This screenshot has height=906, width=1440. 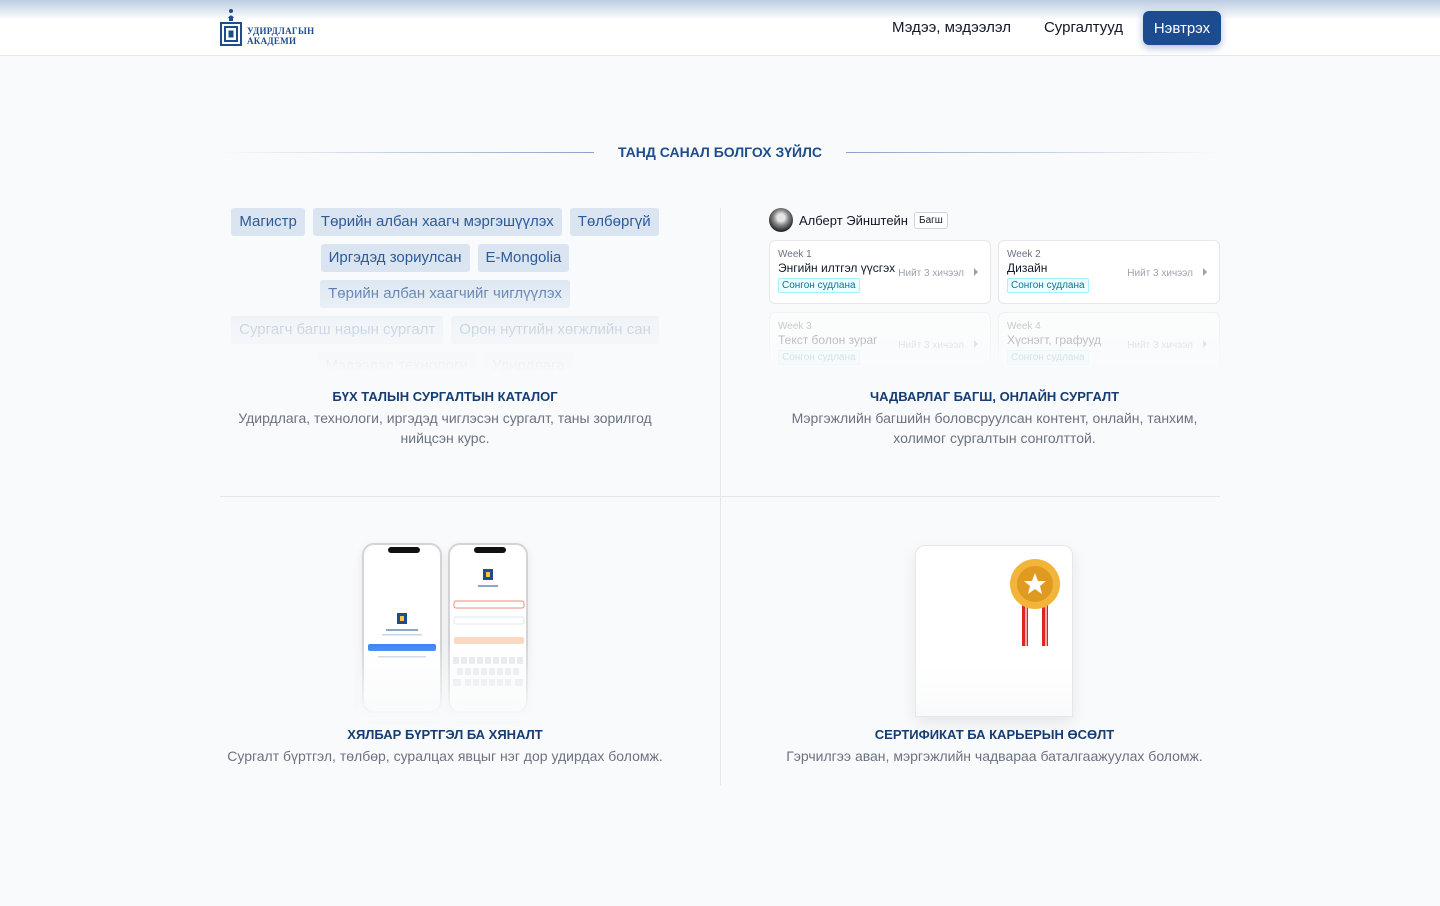 What do you see at coordinates (795, 254) in the screenshot?
I see `week-number: Week 1` at bounding box center [795, 254].